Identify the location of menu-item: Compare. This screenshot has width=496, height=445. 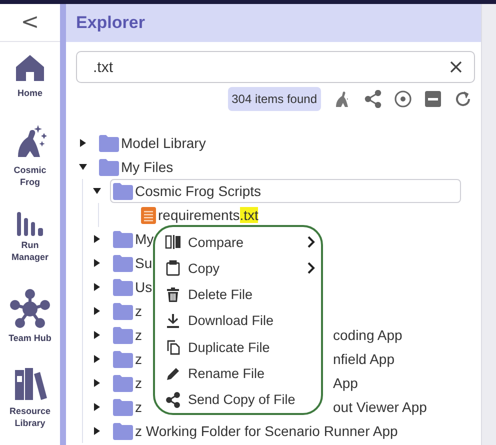
(241, 242).